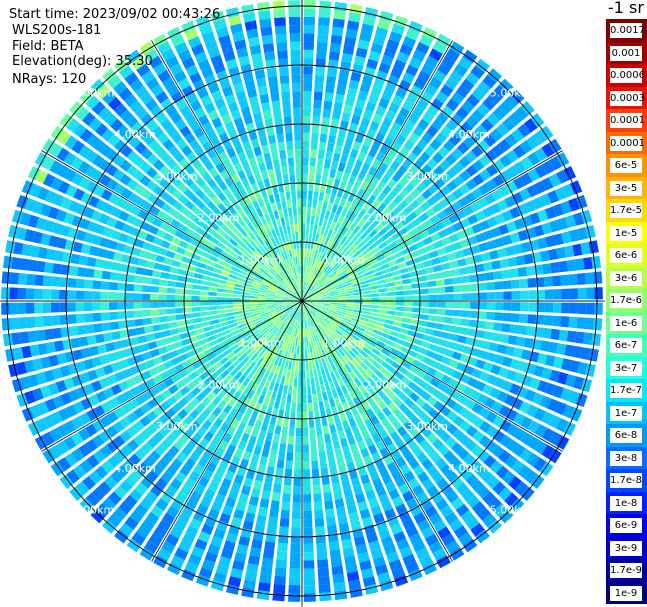 This screenshot has width=647, height=607. I want to click on colorbar-cell: 1.7e-8, so click(626, 480).